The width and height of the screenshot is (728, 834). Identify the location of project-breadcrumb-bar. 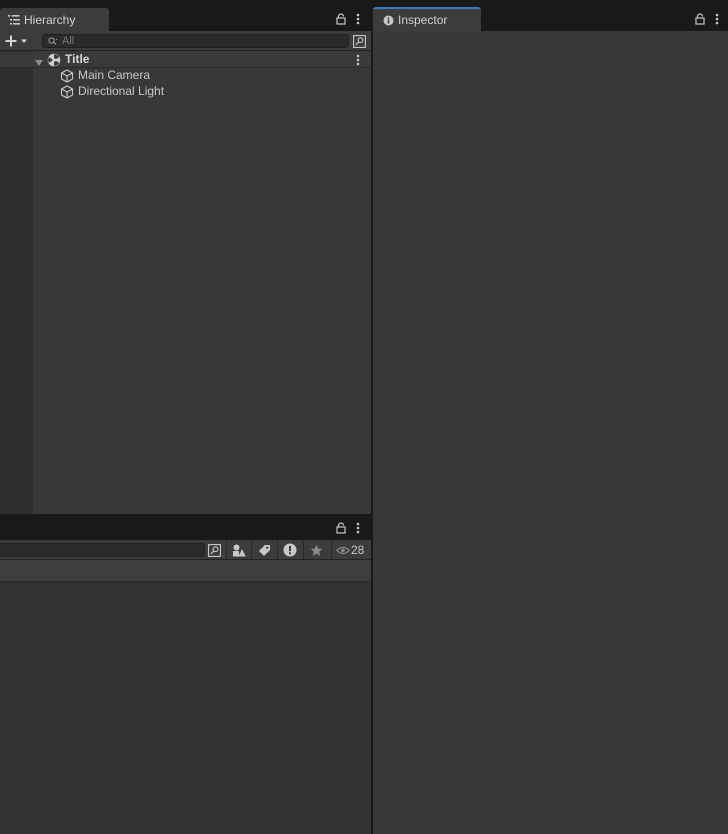
(185, 571).